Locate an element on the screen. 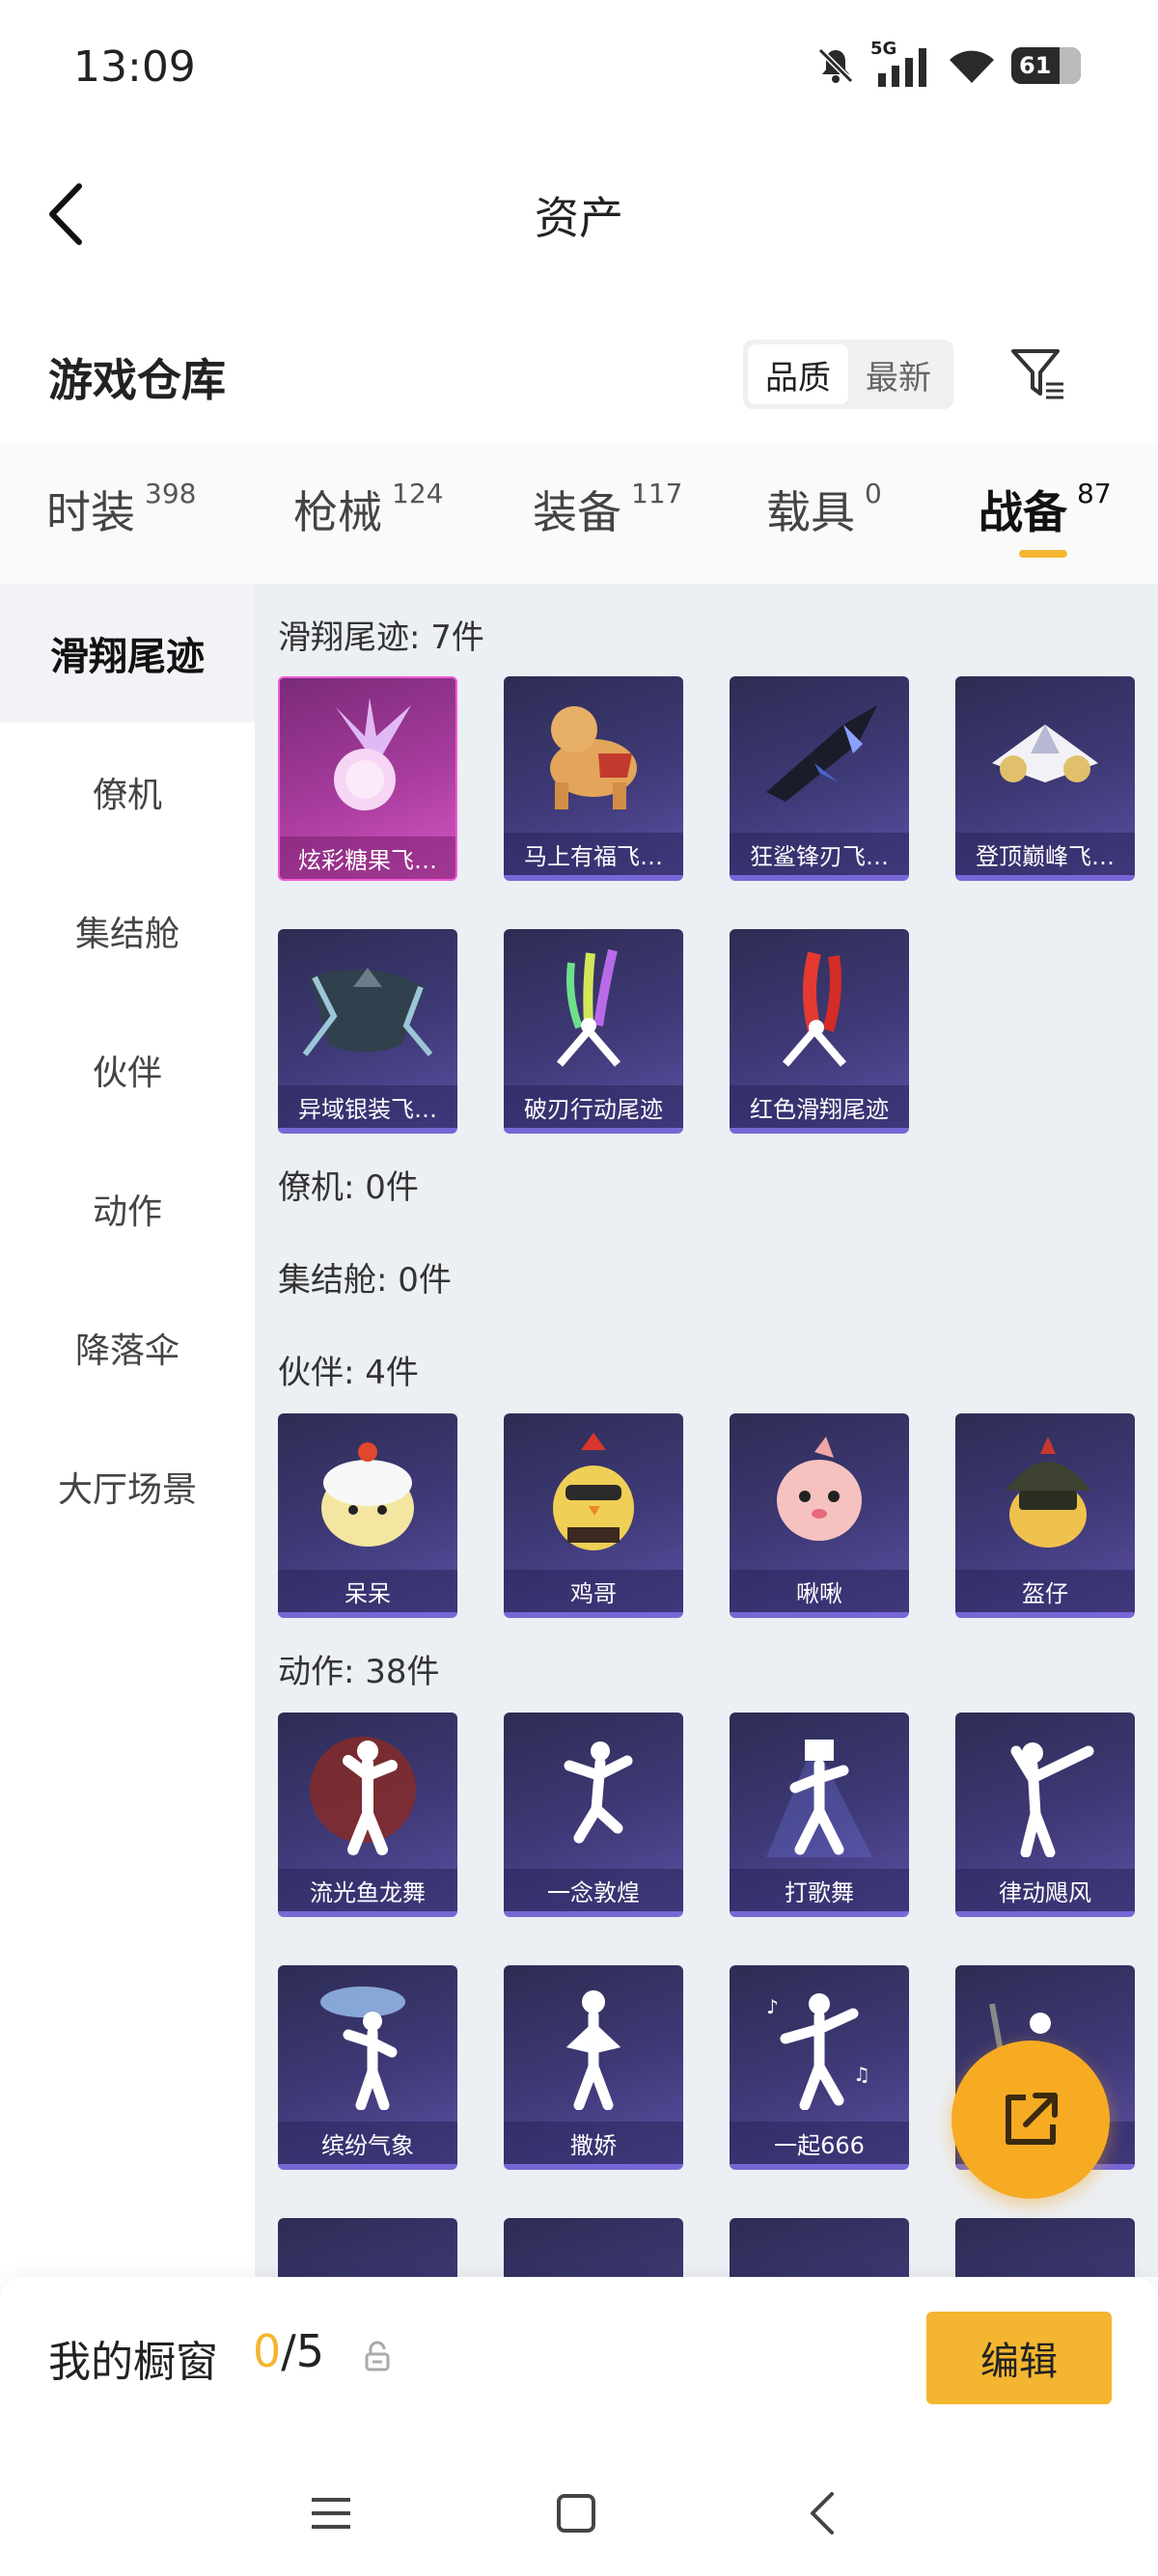  item-name: 盔仔 is located at coordinates (1045, 1591).